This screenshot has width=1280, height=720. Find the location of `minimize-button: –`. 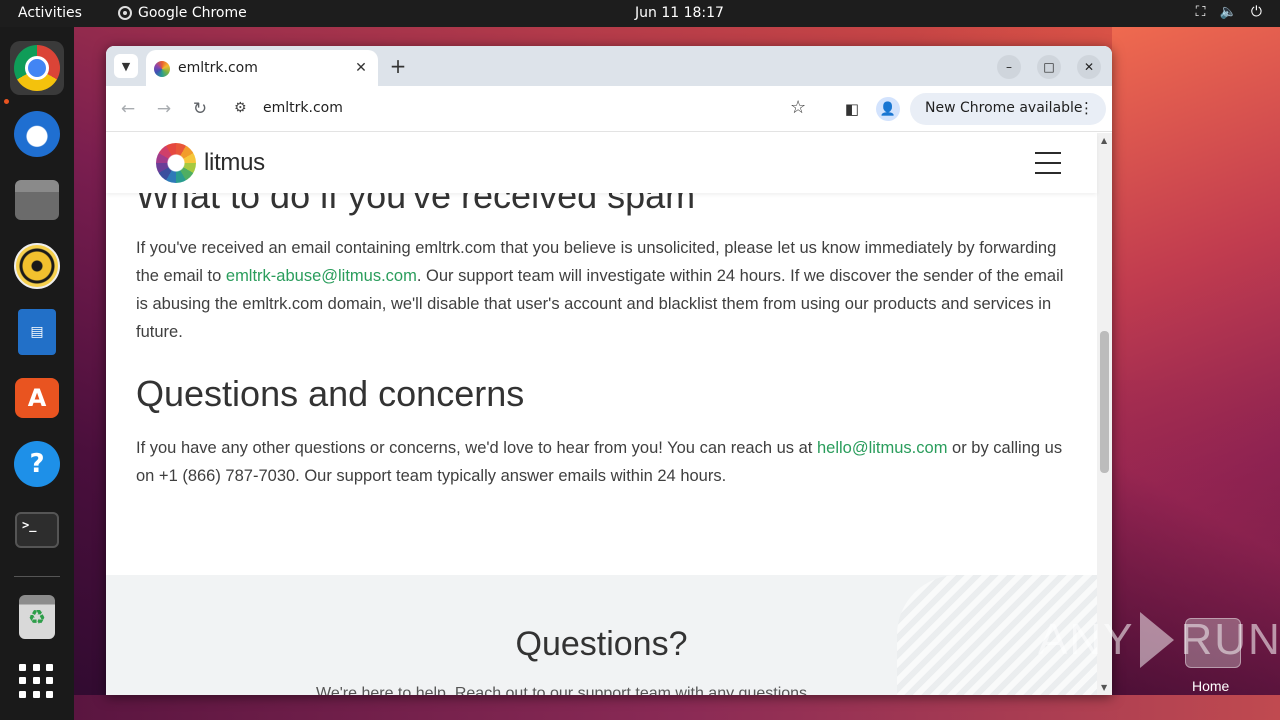

minimize-button: – is located at coordinates (1009, 67).